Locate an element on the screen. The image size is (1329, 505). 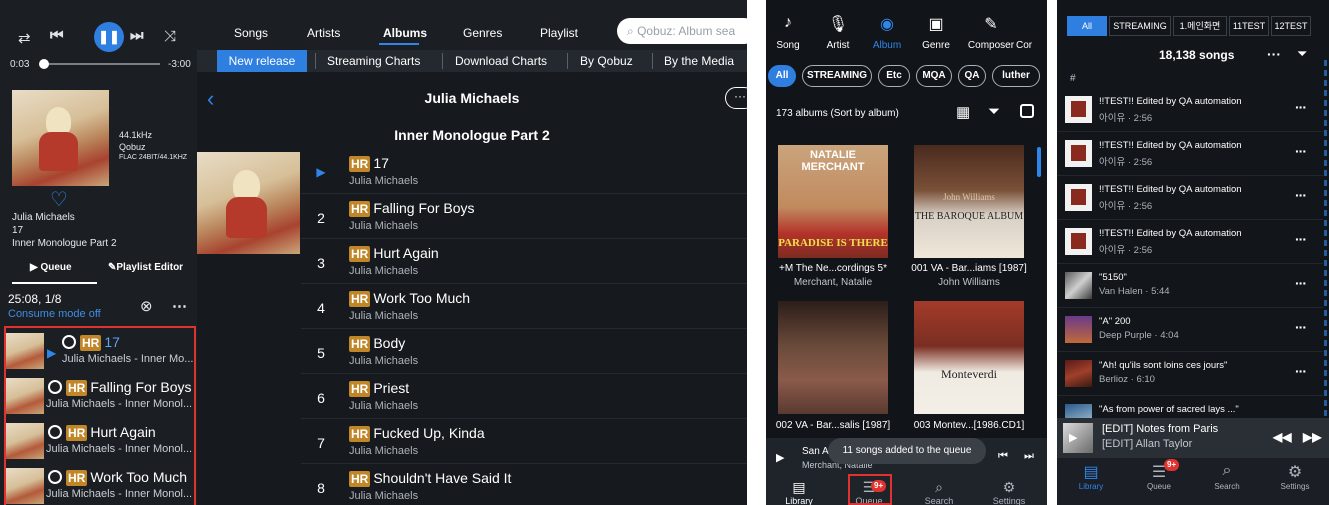
tab-artists: Artists is located at coordinates (323, 33).